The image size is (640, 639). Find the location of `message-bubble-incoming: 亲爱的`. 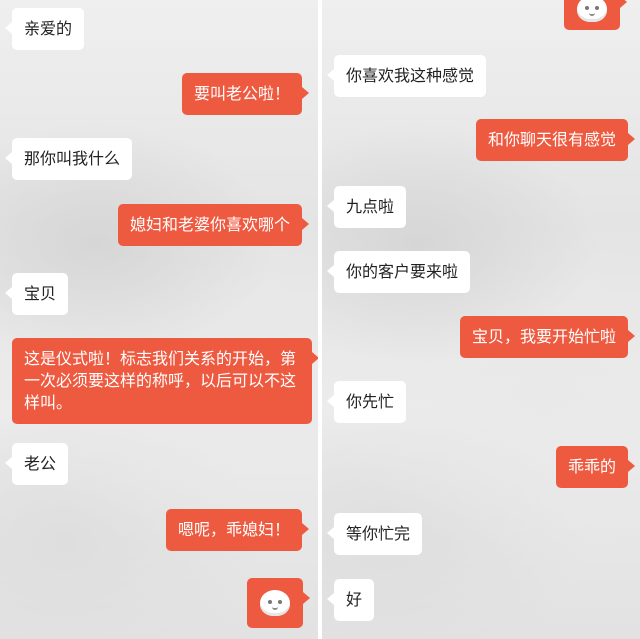

message-bubble-incoming: 亲爱的 is located at coordinates (44, 29).